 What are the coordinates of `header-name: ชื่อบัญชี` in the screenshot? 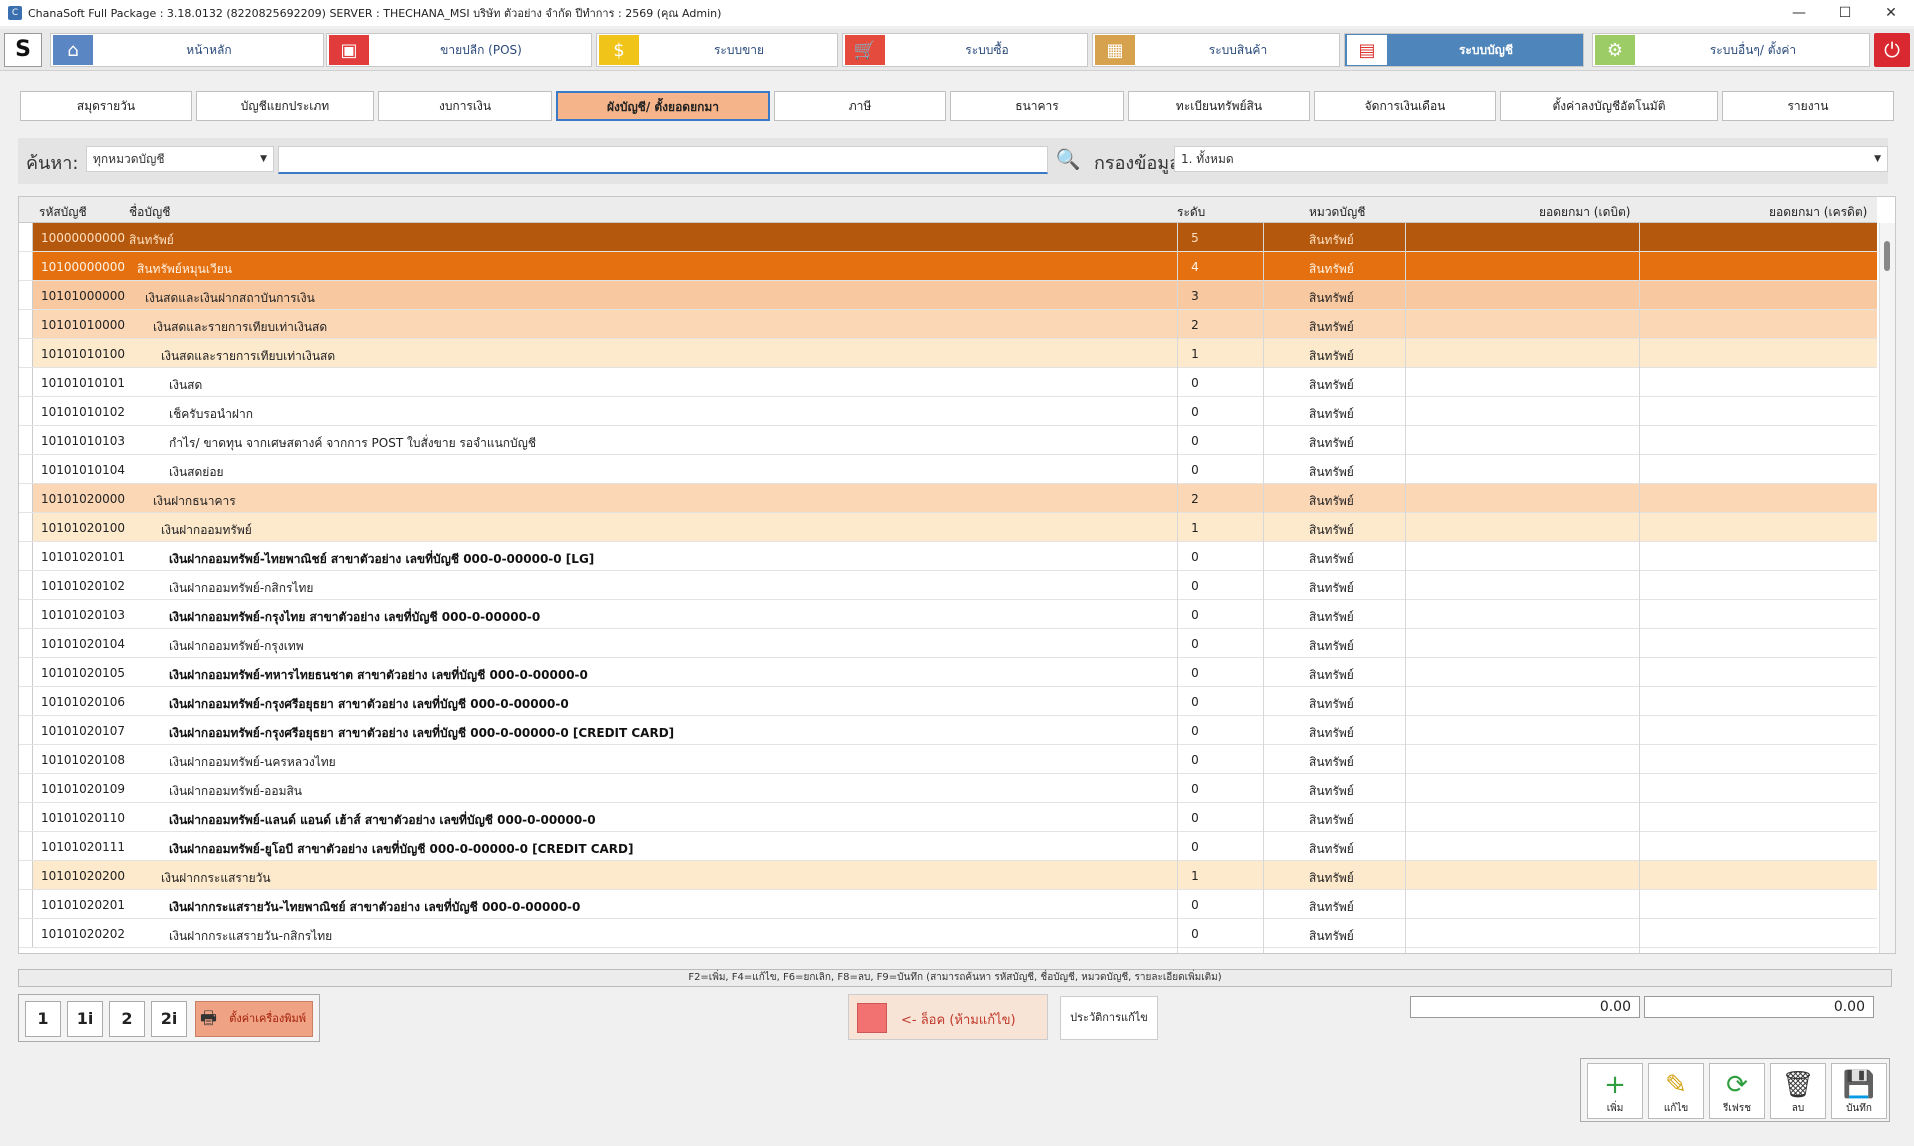 It's located at (149, 212).